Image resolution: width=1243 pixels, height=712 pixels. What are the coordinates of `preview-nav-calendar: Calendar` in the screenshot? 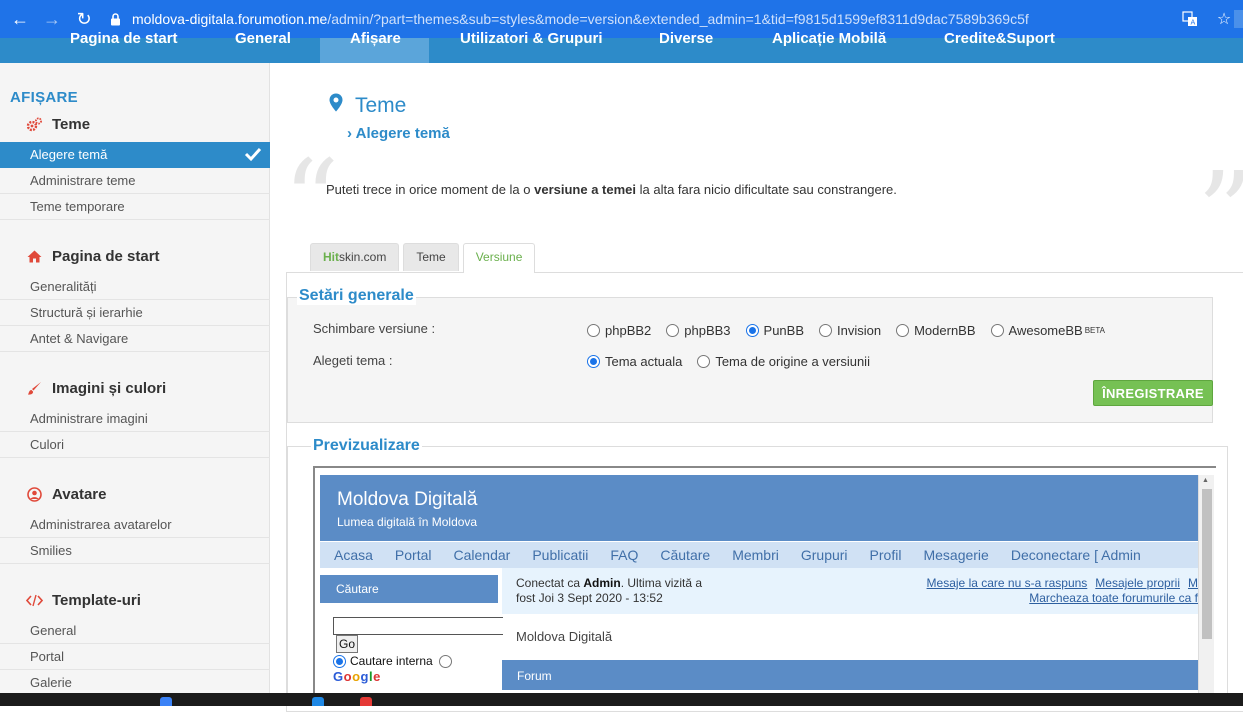 It's located at (482, 555).